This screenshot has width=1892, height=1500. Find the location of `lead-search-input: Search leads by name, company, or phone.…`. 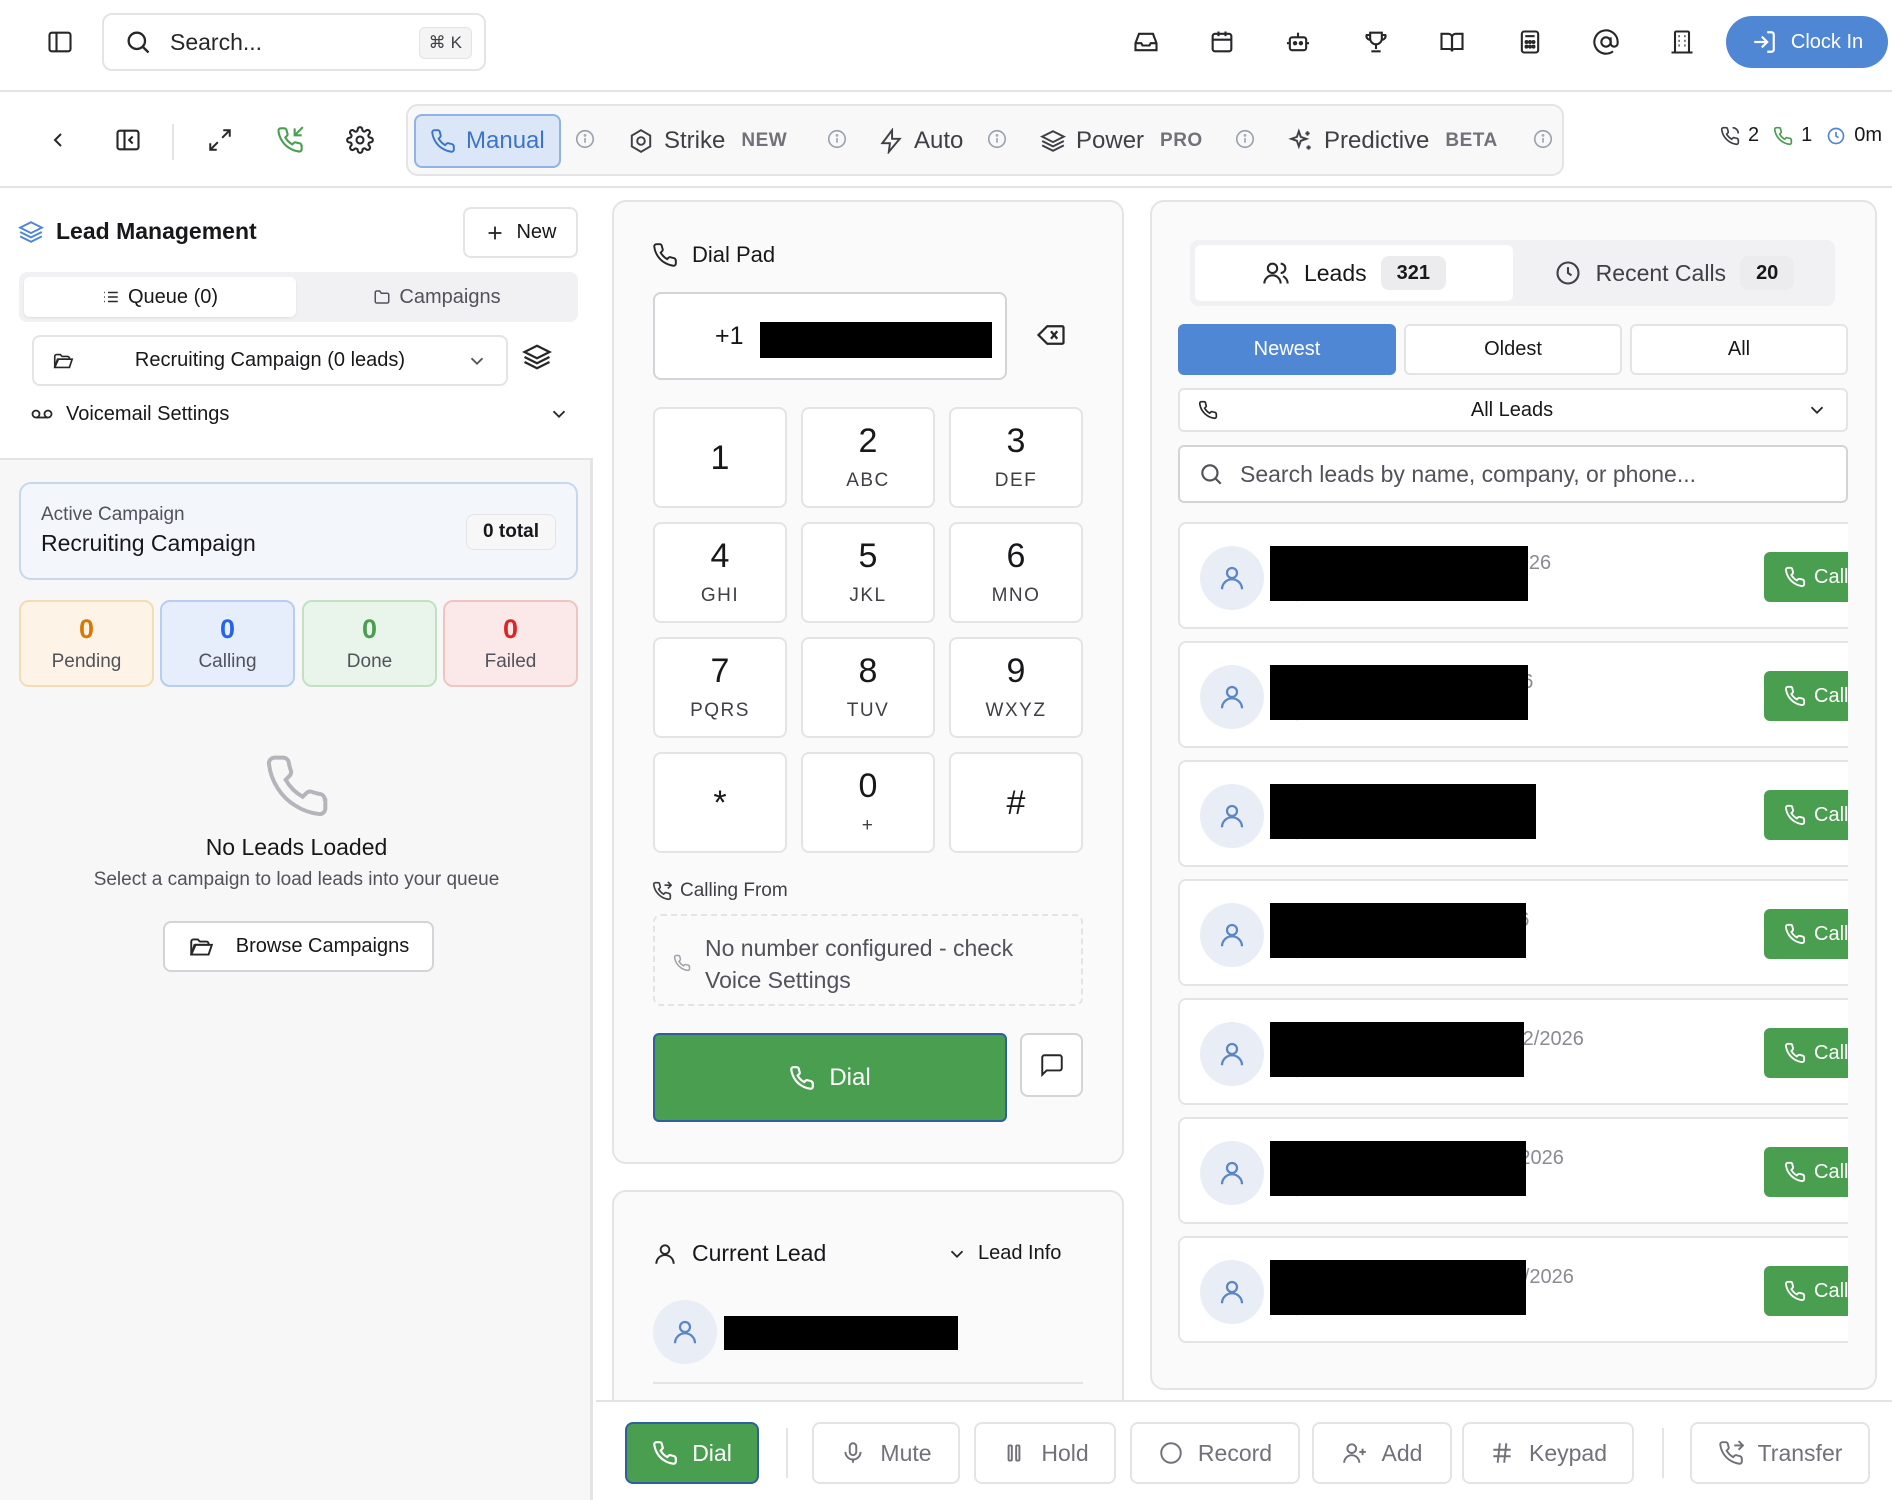

lead-search-input: Search leads by name, company, or phone.… is located at coordinates (1513, 474).